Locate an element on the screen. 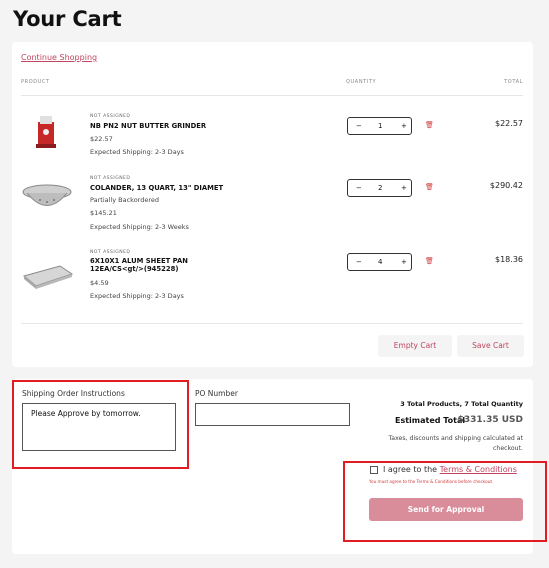 This screenshot has height=568, width=549. item-shipping: Expected Shipping: 2-3 Weeks is located at coordinates (139, 227).